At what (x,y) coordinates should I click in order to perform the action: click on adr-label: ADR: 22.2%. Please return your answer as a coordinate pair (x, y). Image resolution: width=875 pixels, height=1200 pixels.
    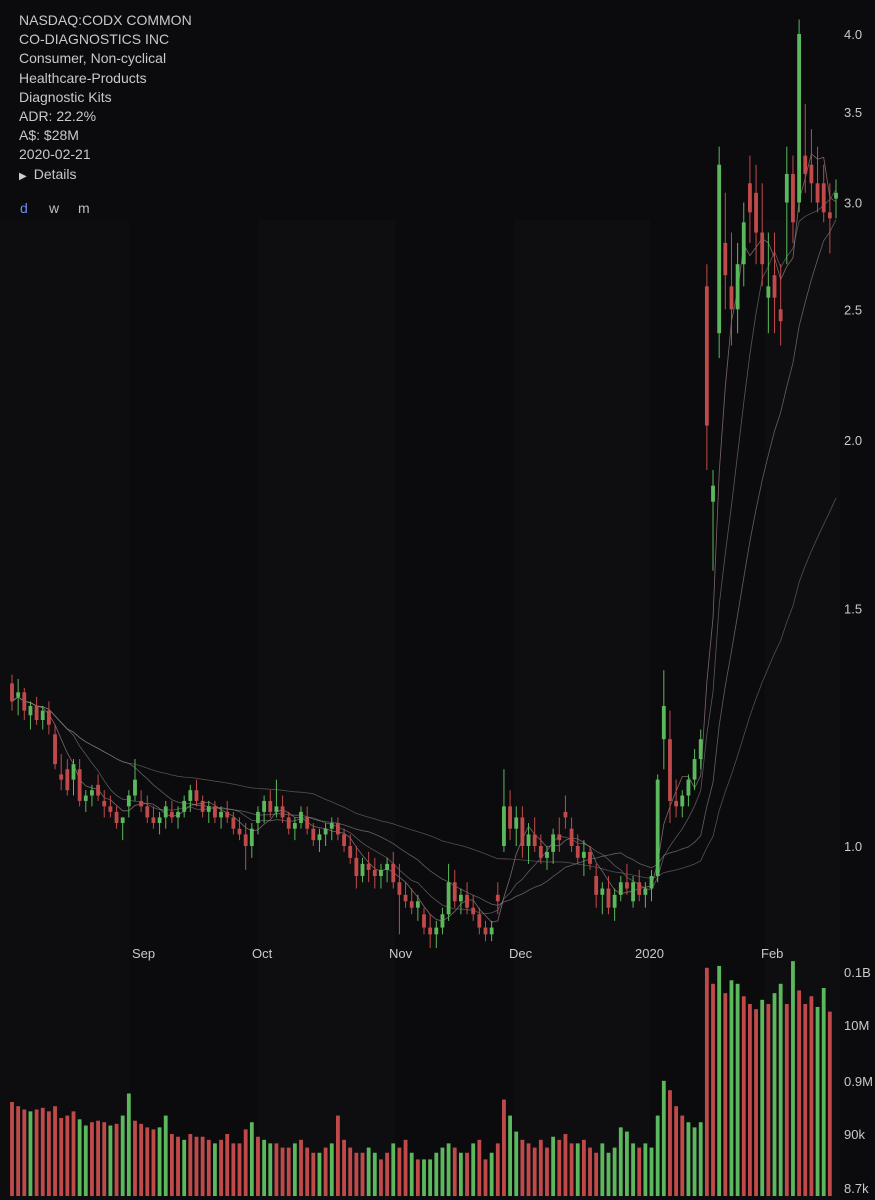
    Looking at the image, I should click on (58, 116).